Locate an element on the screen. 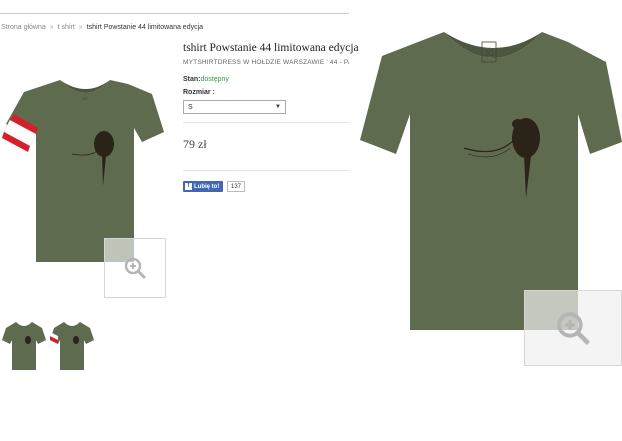 The height and width of the screenshot is (441, 622). top-divider is located at coordinates (174, 13).